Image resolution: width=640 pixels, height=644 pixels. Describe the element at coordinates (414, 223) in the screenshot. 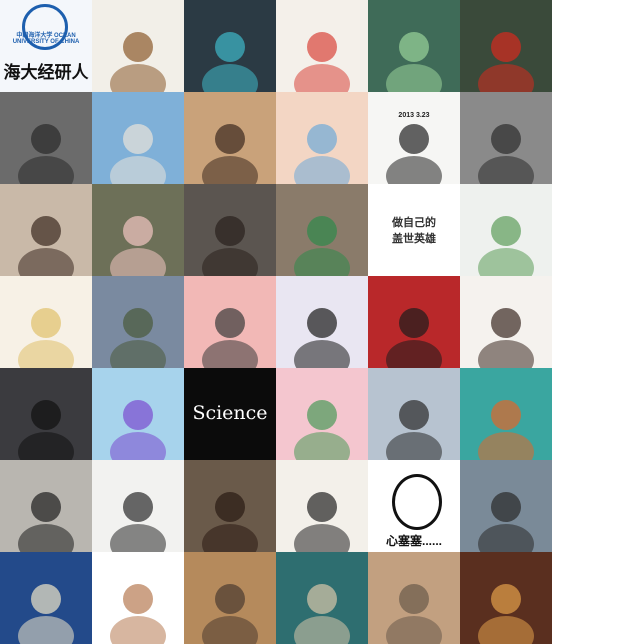

I see `avatar-caption: 做自己的` at that location.